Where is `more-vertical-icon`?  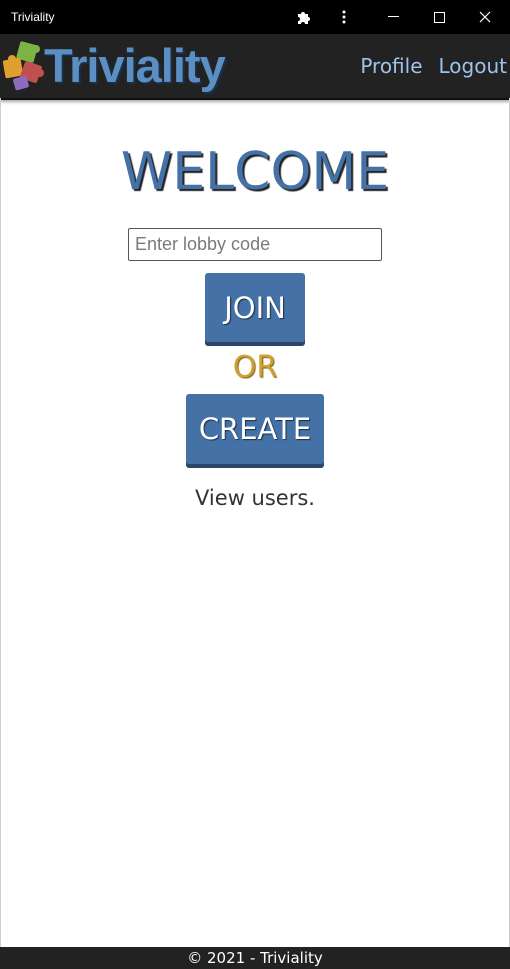
more-vertical-icon is located at coordinates (344, 17).